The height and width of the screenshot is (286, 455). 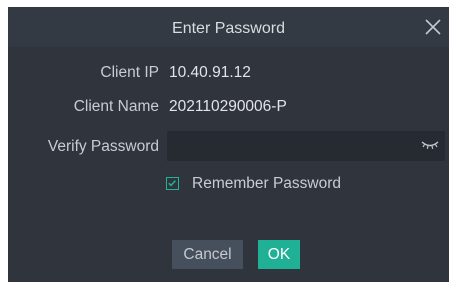 I want to click on remember-password-checkbox, so click(x=172, y=183).